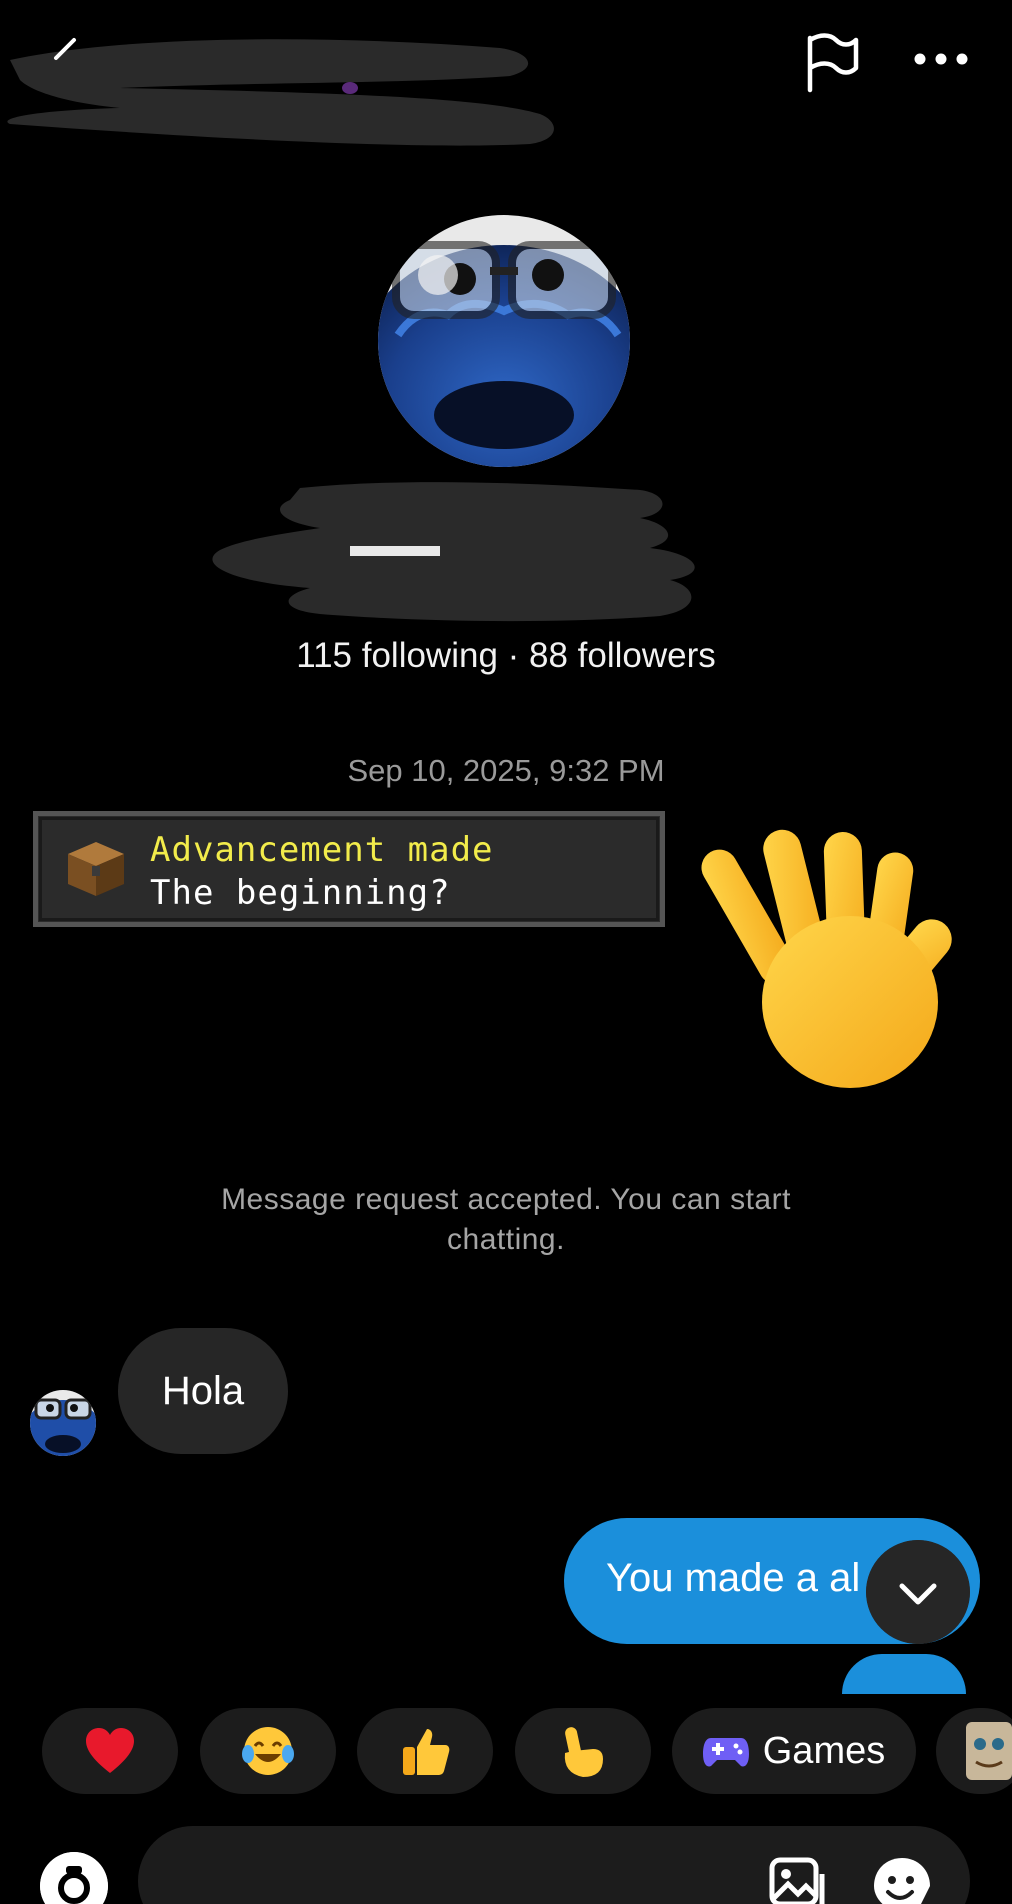 Image resolution: width=1012 pixels, height=1904 pixels. I want to click on tears-of-joy-icon, so click(268, 1751).